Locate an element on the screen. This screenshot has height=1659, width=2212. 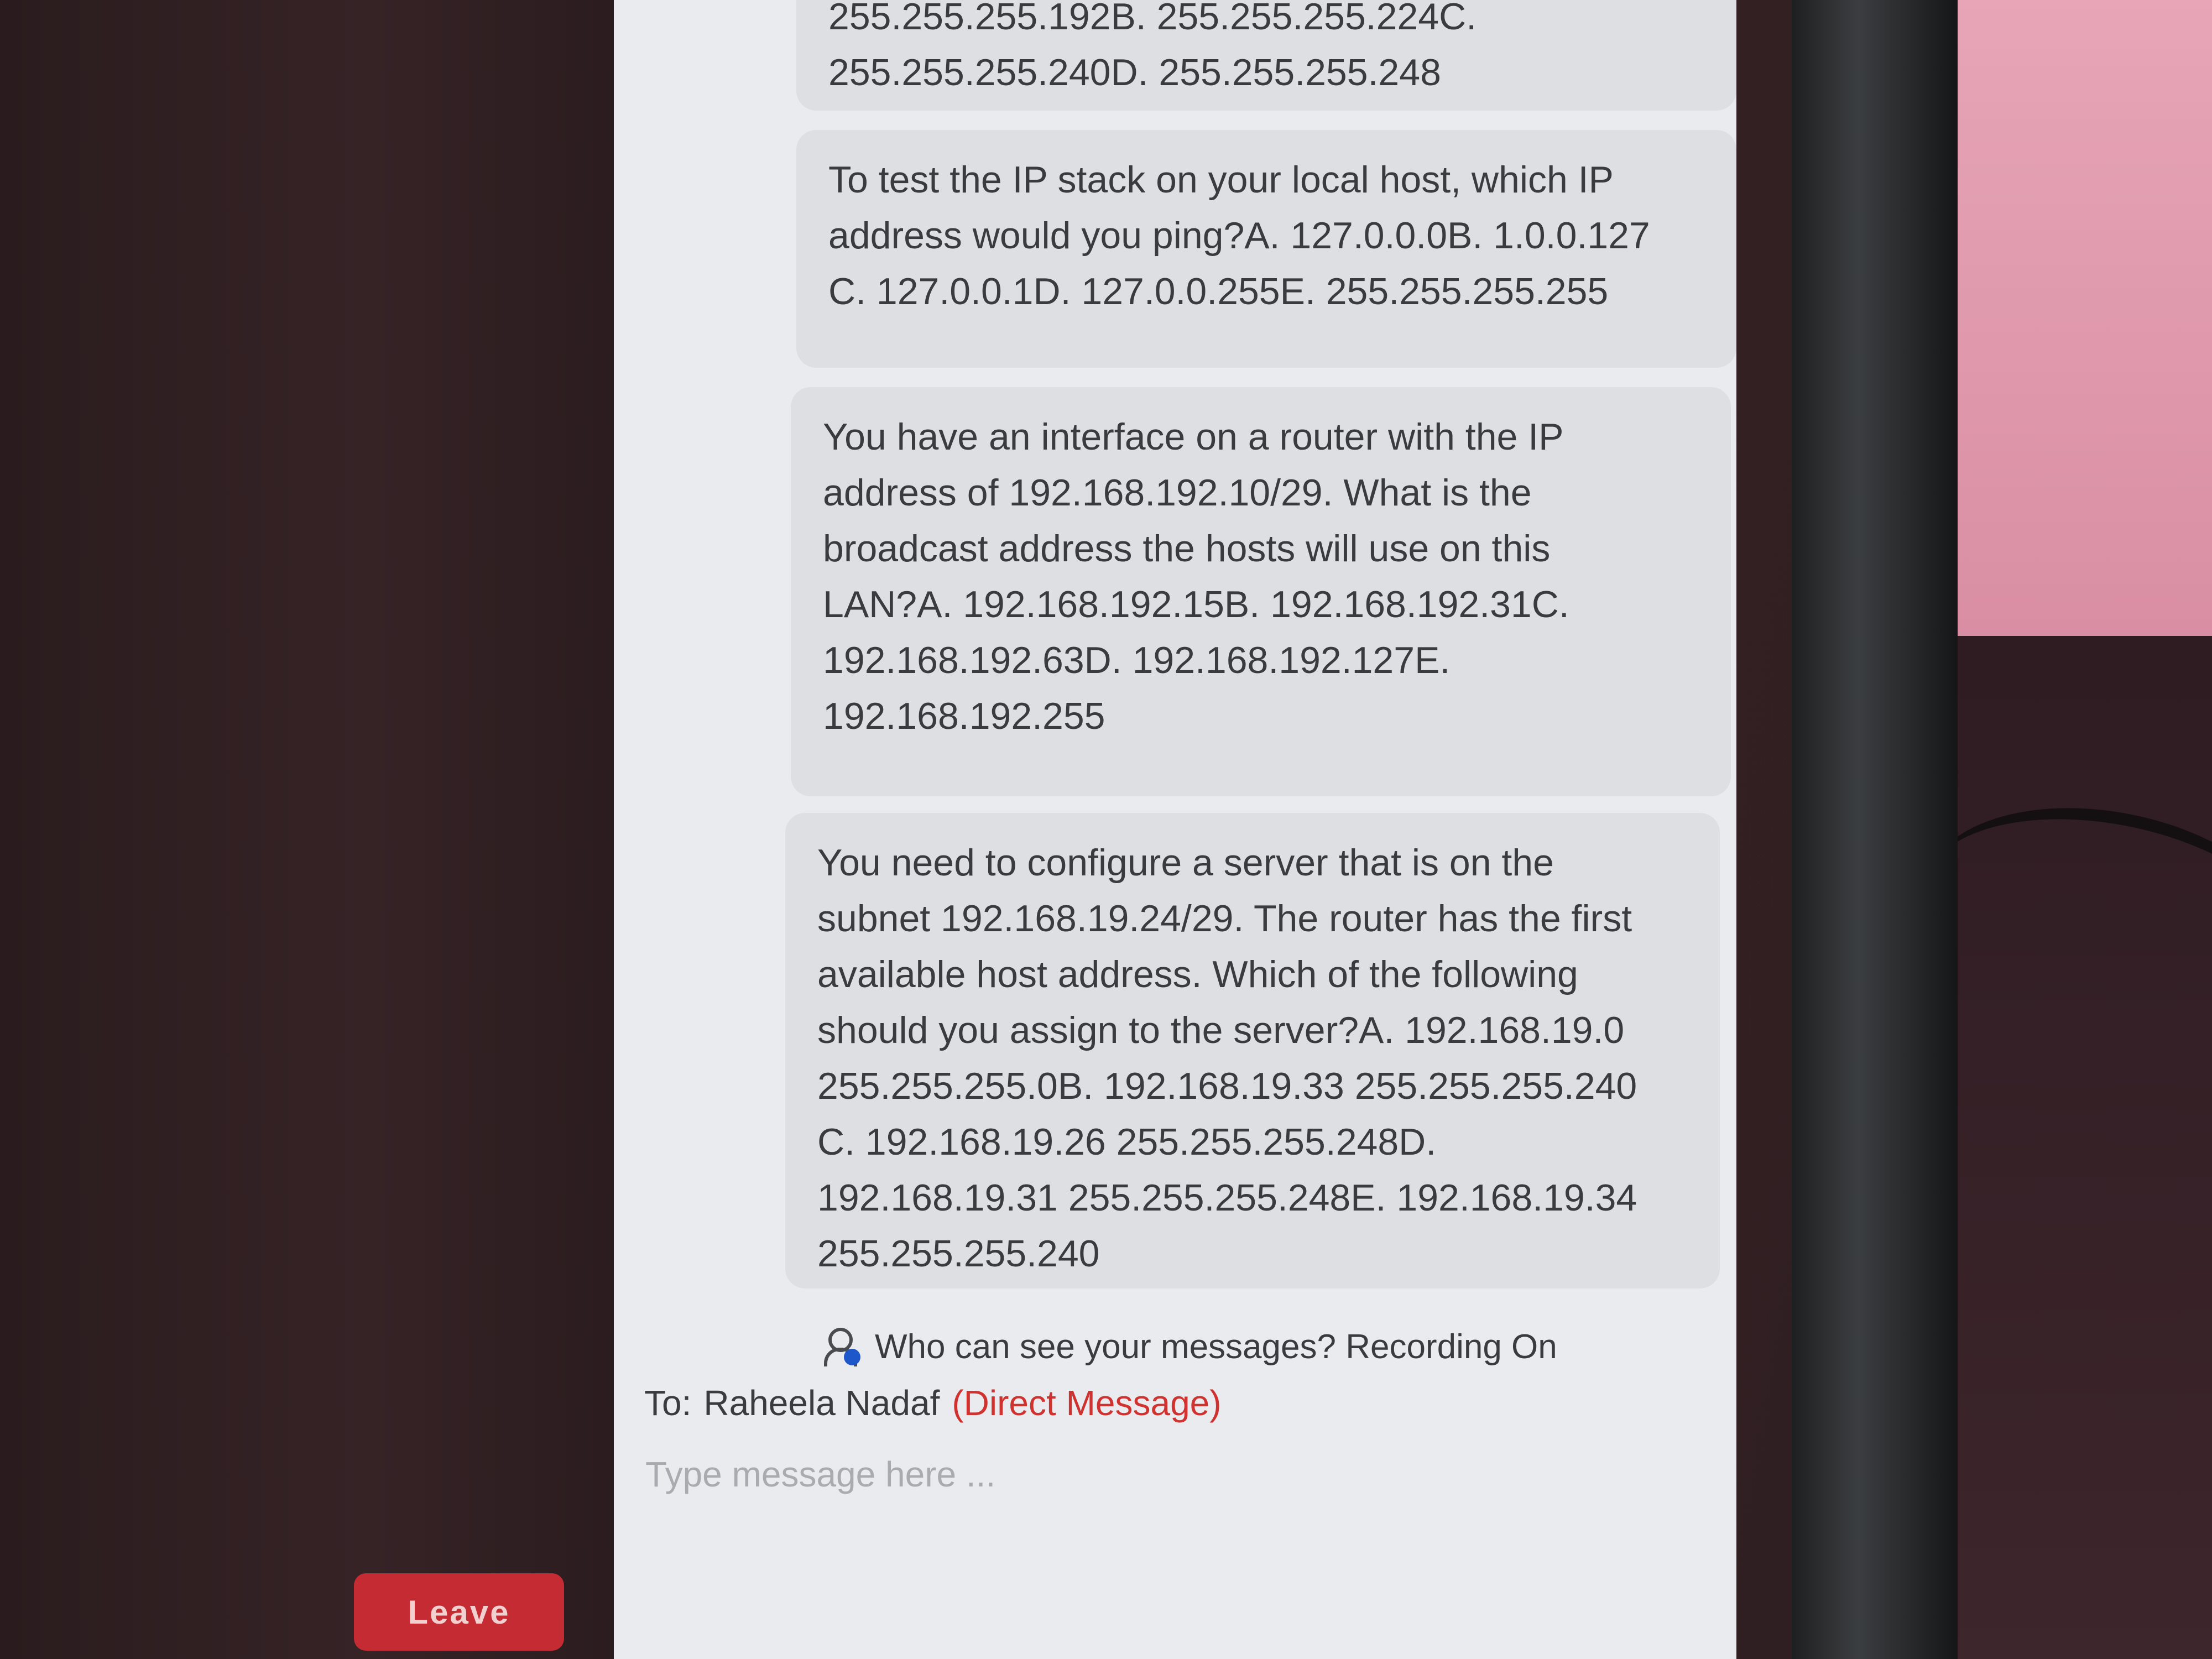
to-label: To: is located at coordinates (668, 1403).